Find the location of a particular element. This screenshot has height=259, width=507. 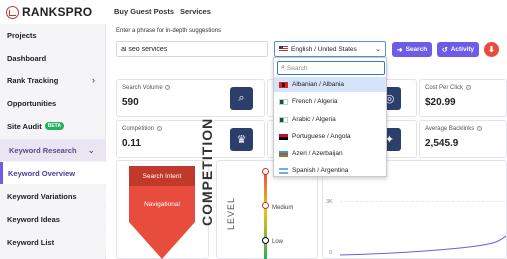

language-option-french-algeria: French / Algeria is located at coordinates (330, 101).